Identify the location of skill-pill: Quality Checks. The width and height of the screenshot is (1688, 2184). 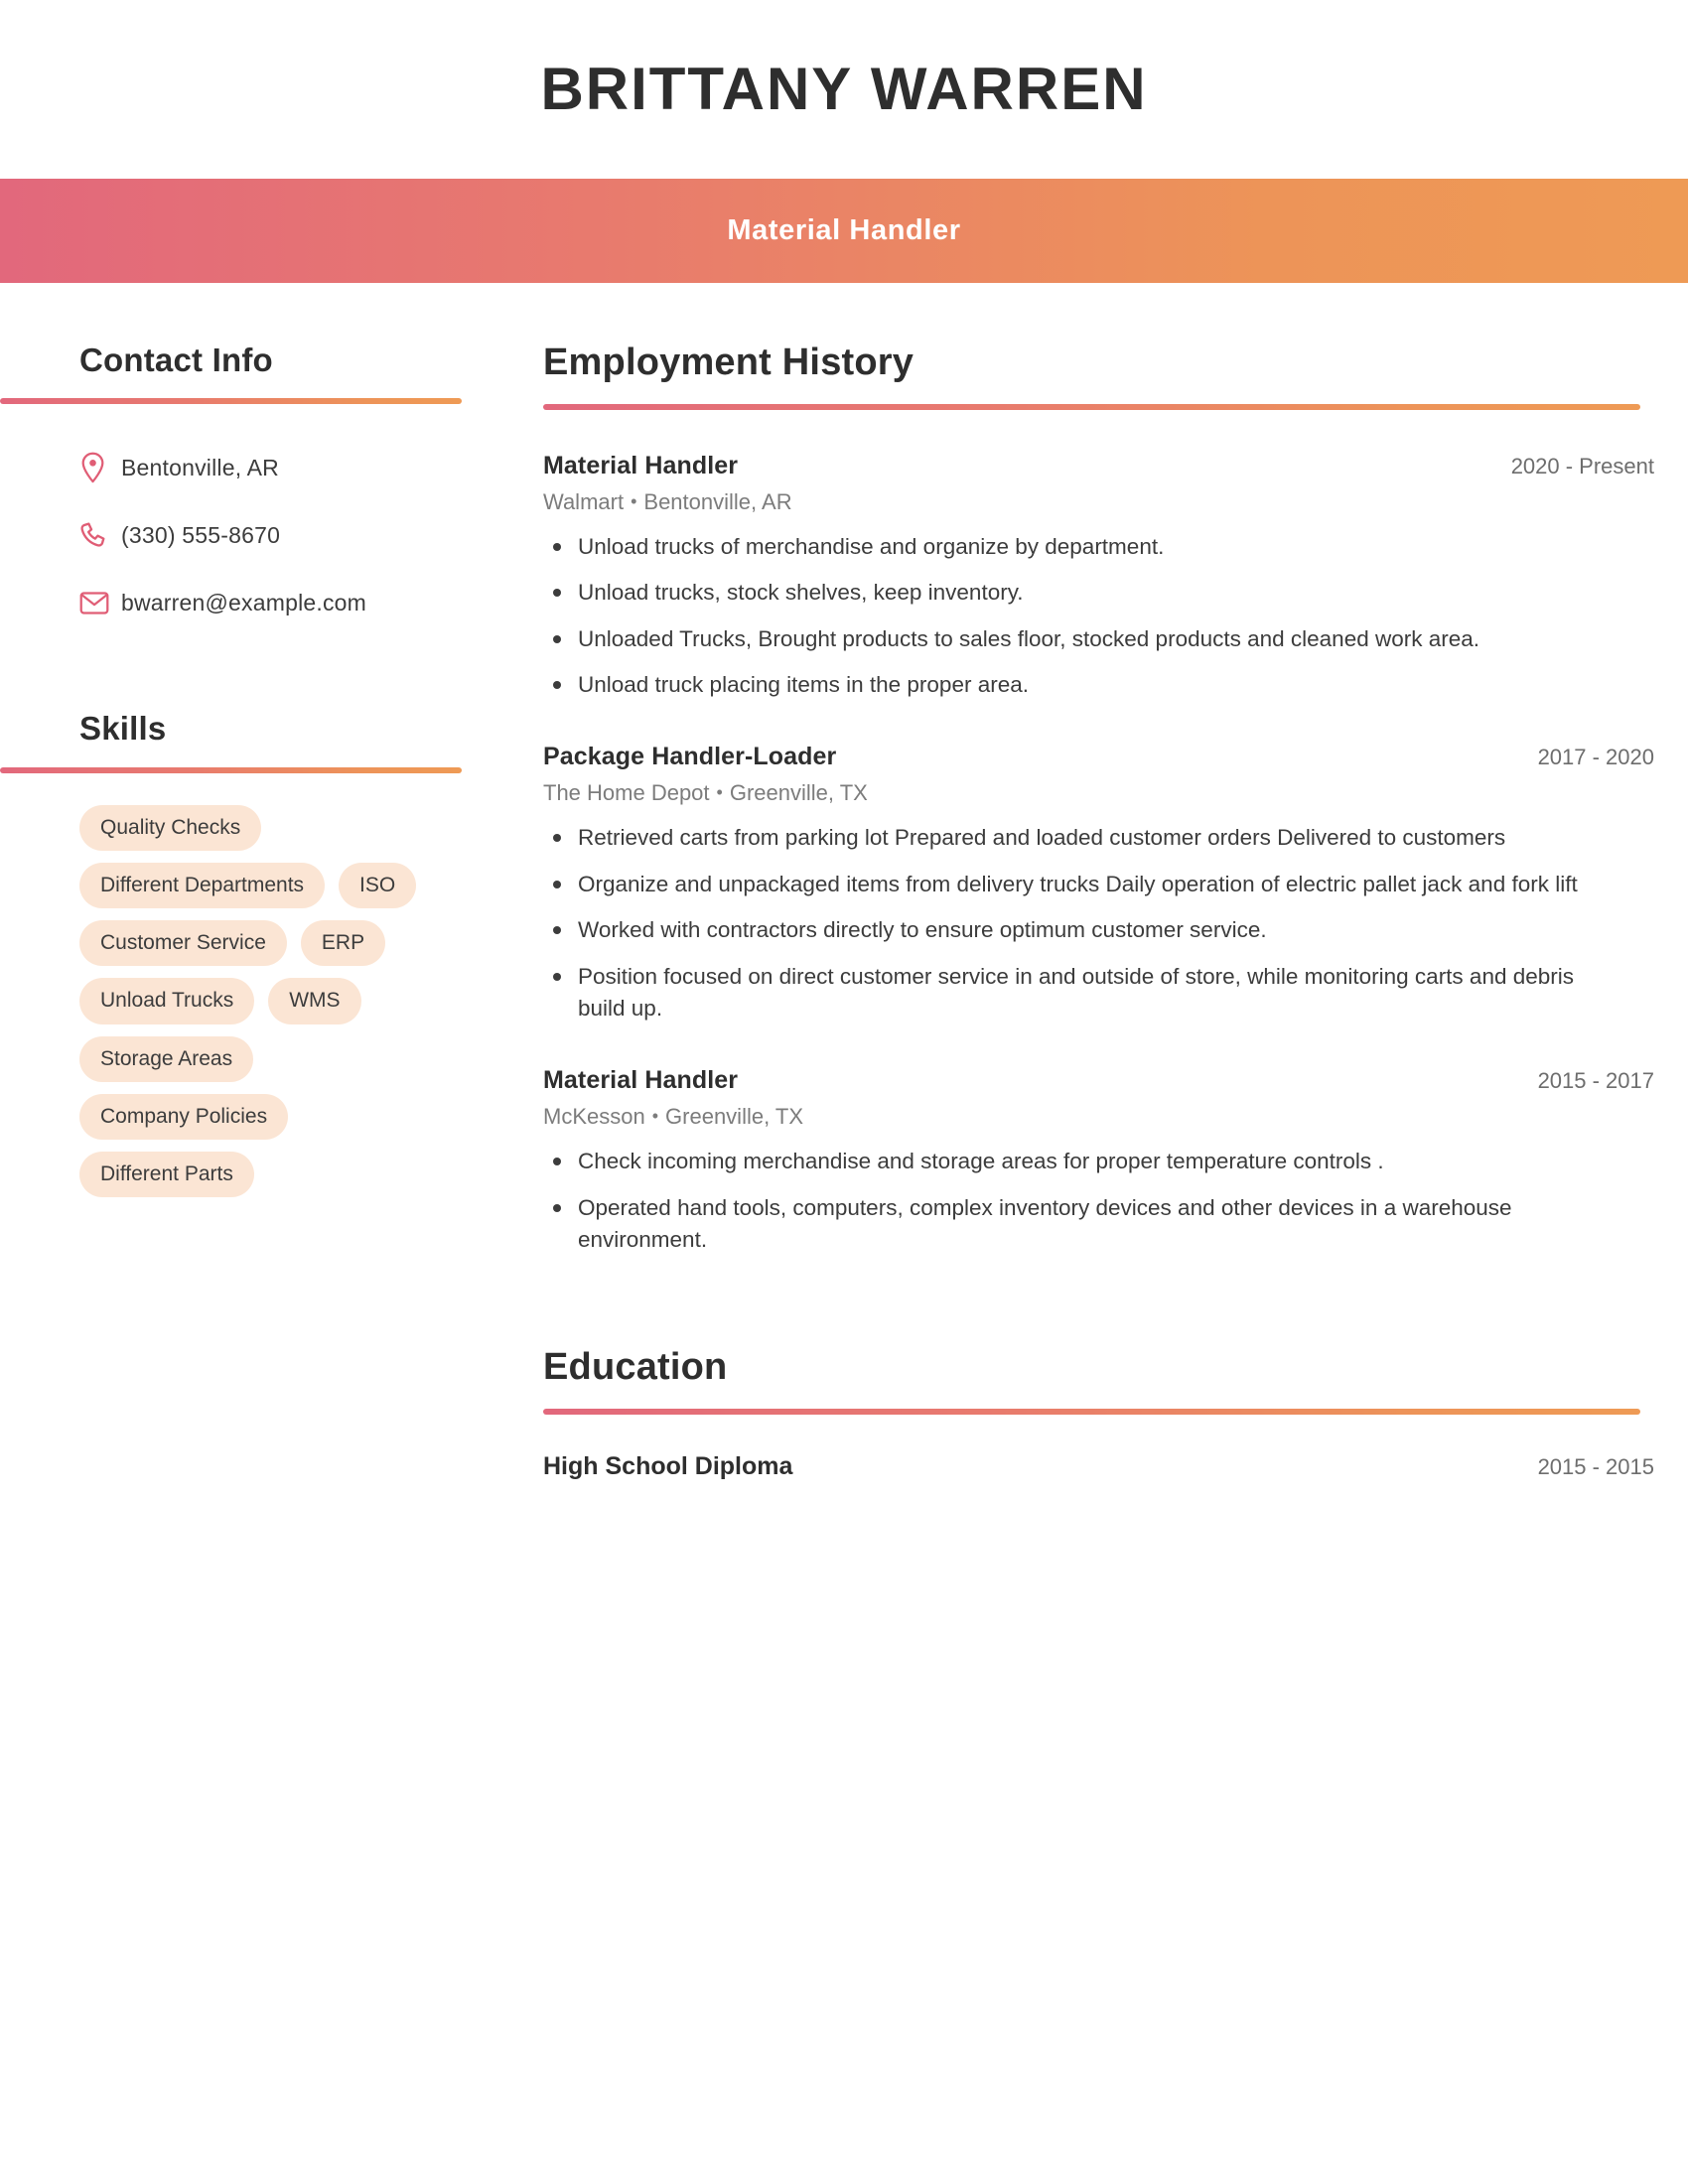
(170, 827).